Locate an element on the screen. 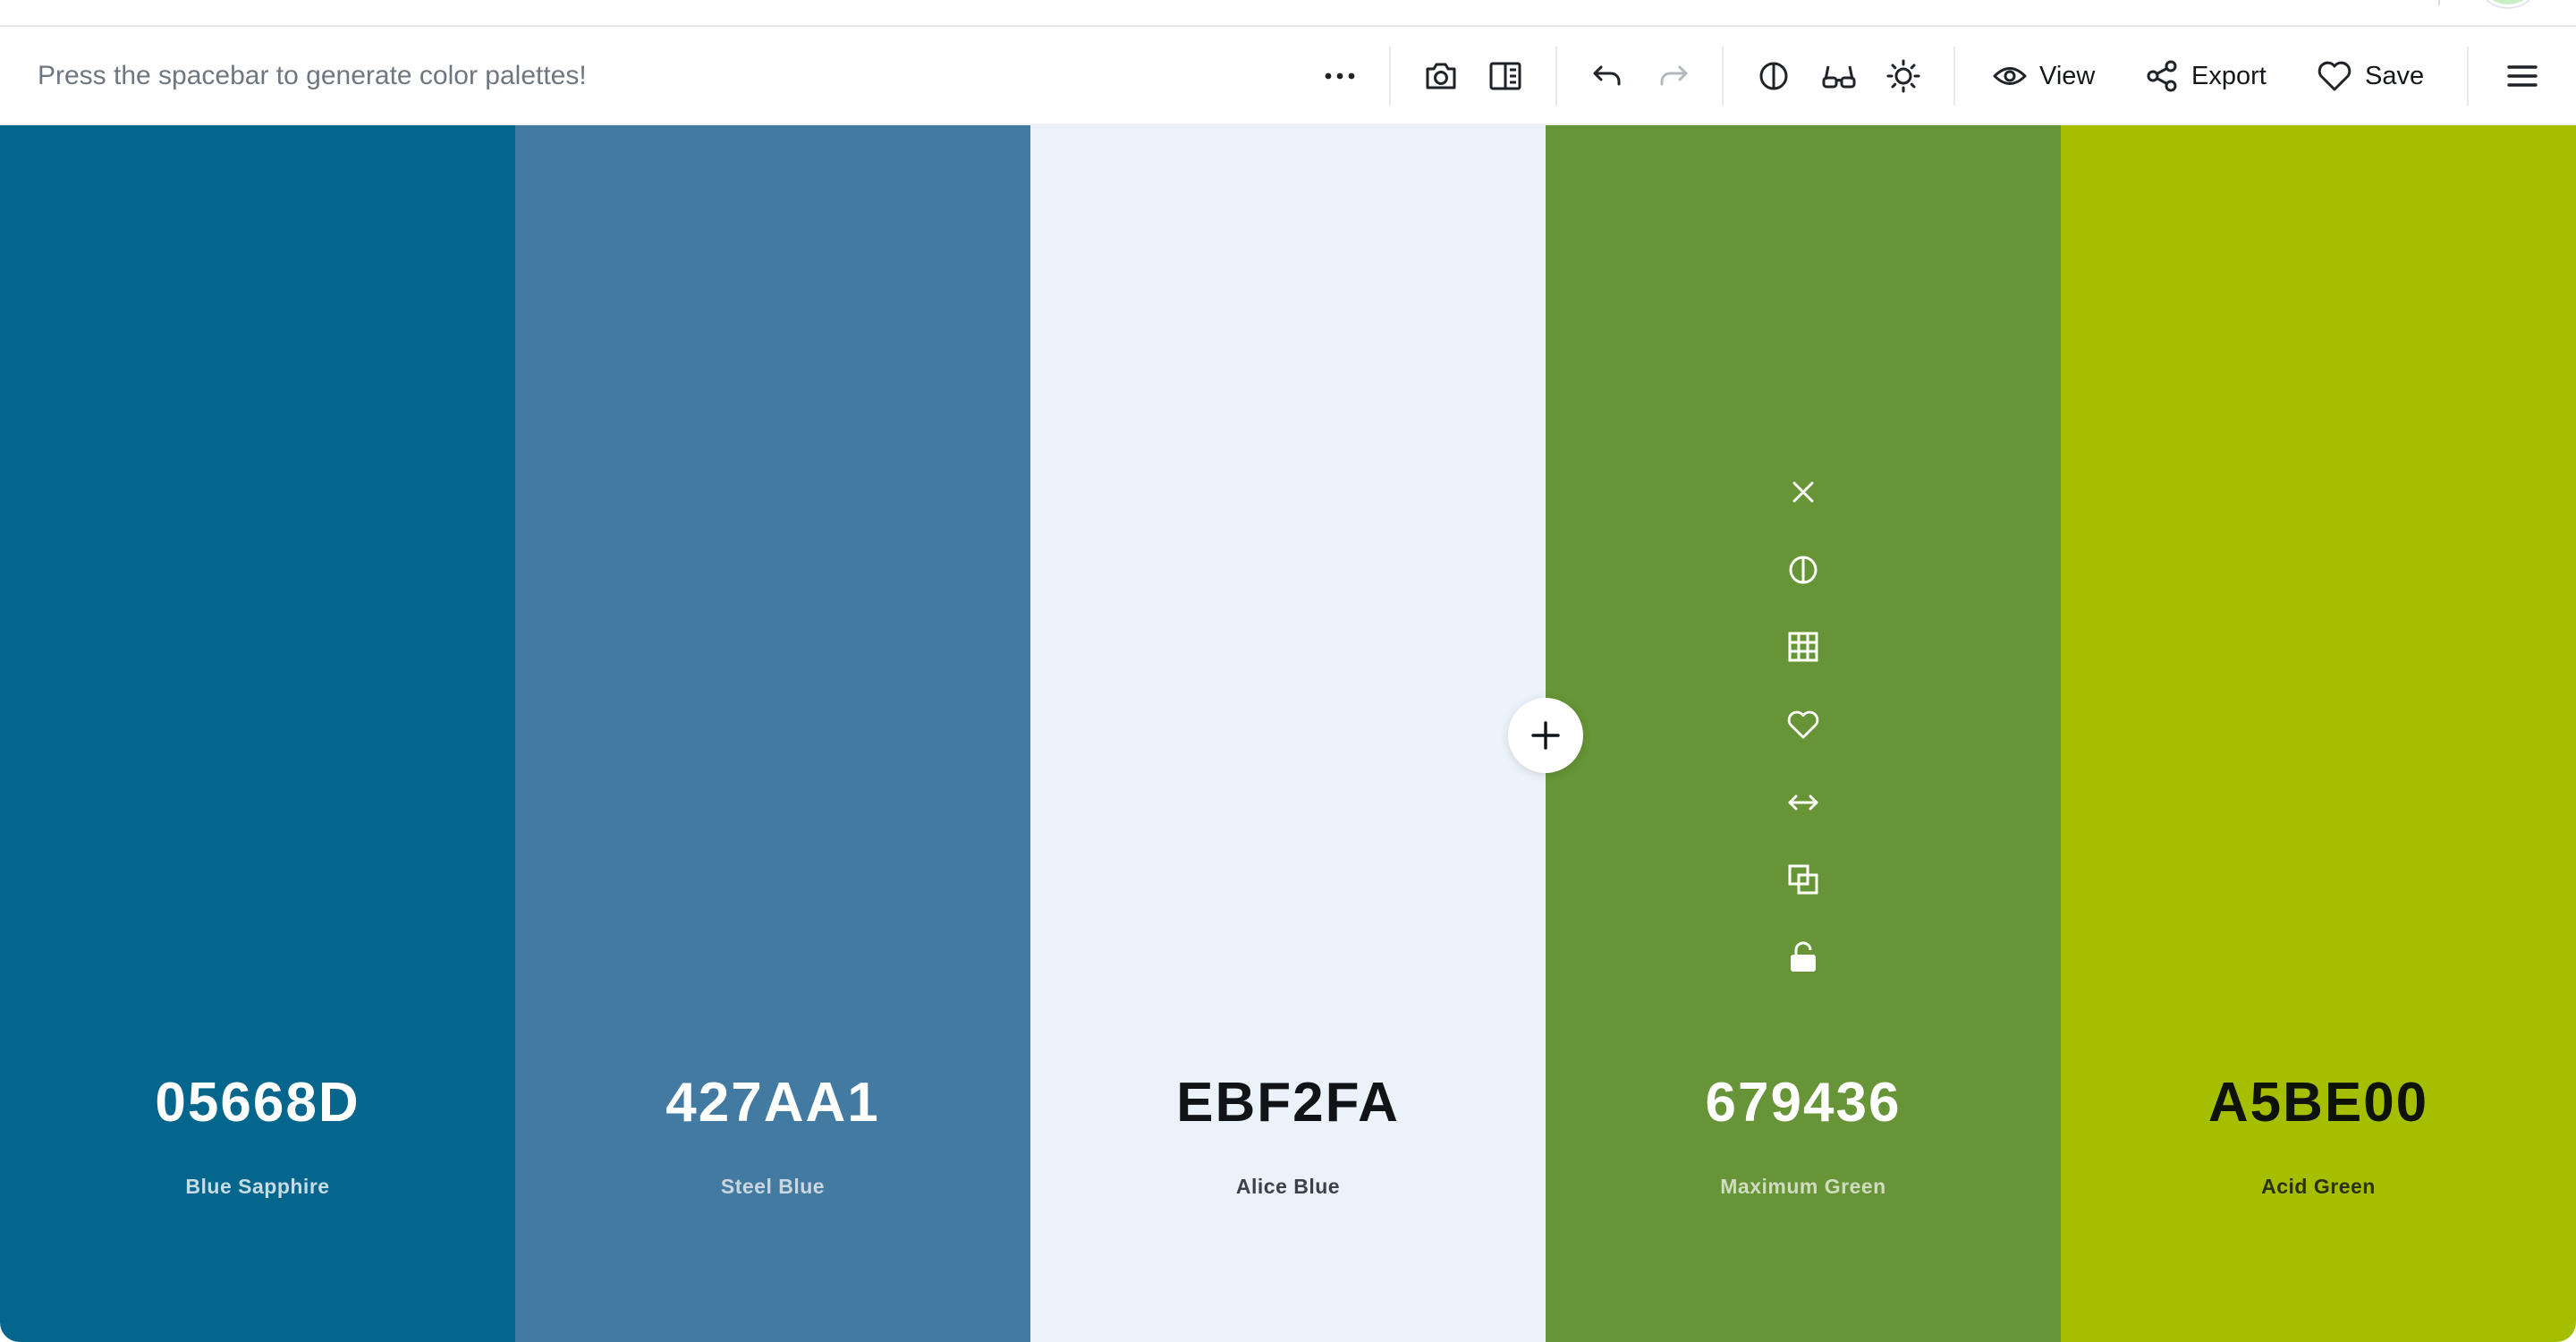 The width and height of the screenshot is (2576, 1342). export-label: Export is located at coordinates (2229, 76).